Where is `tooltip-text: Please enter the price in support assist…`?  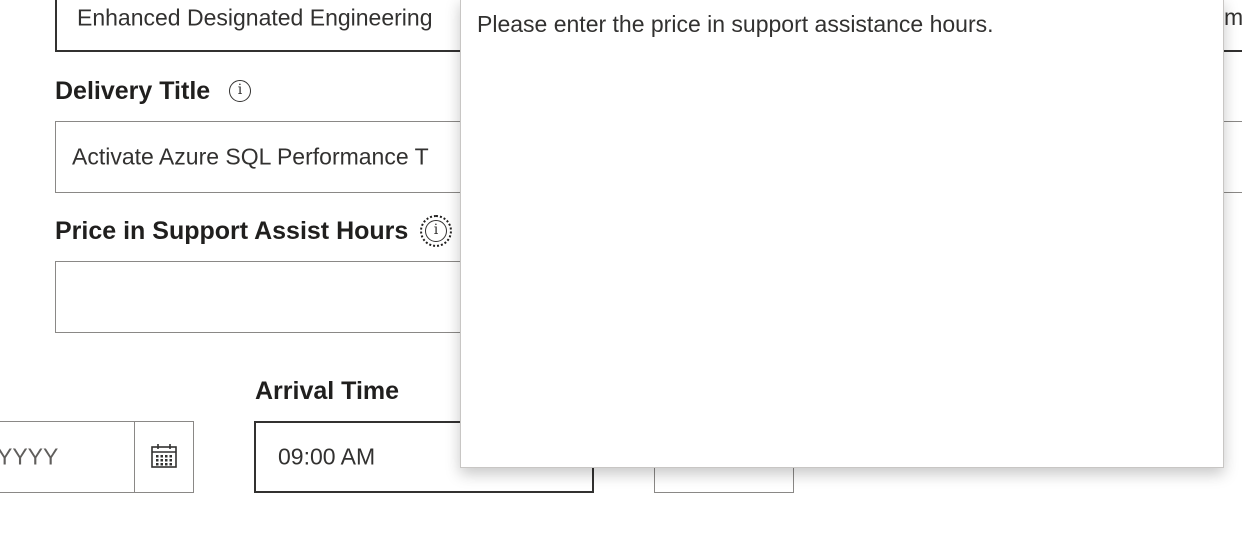 tooltip-text: Please enter the price in support assist… is located at coordinates (735, 24).